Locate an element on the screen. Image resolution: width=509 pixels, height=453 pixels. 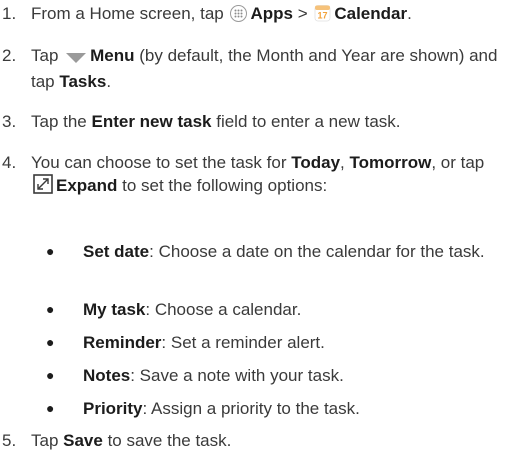
option-text: Notes: Save a note with your task. is located at coordinates (213, 375).